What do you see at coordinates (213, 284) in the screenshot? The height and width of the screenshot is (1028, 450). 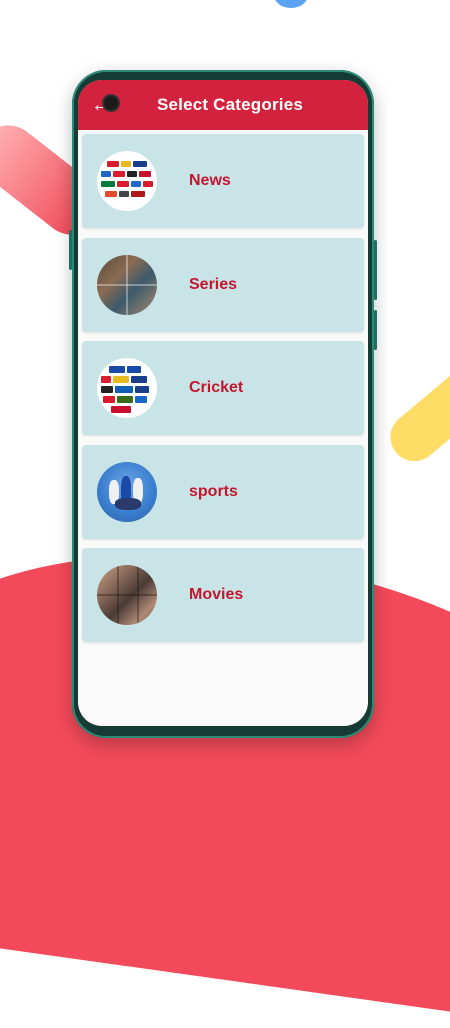 I see `category-label: Series` at bounding box center [213, 284].